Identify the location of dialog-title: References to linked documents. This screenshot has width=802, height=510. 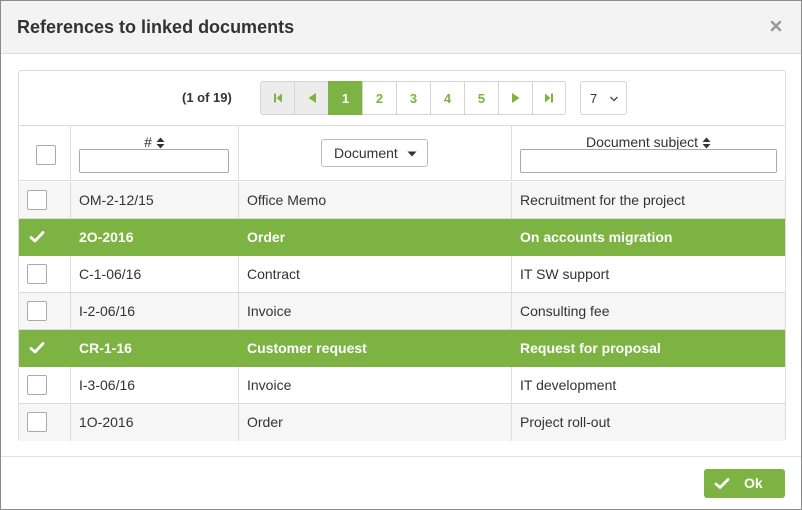
(156, 27).